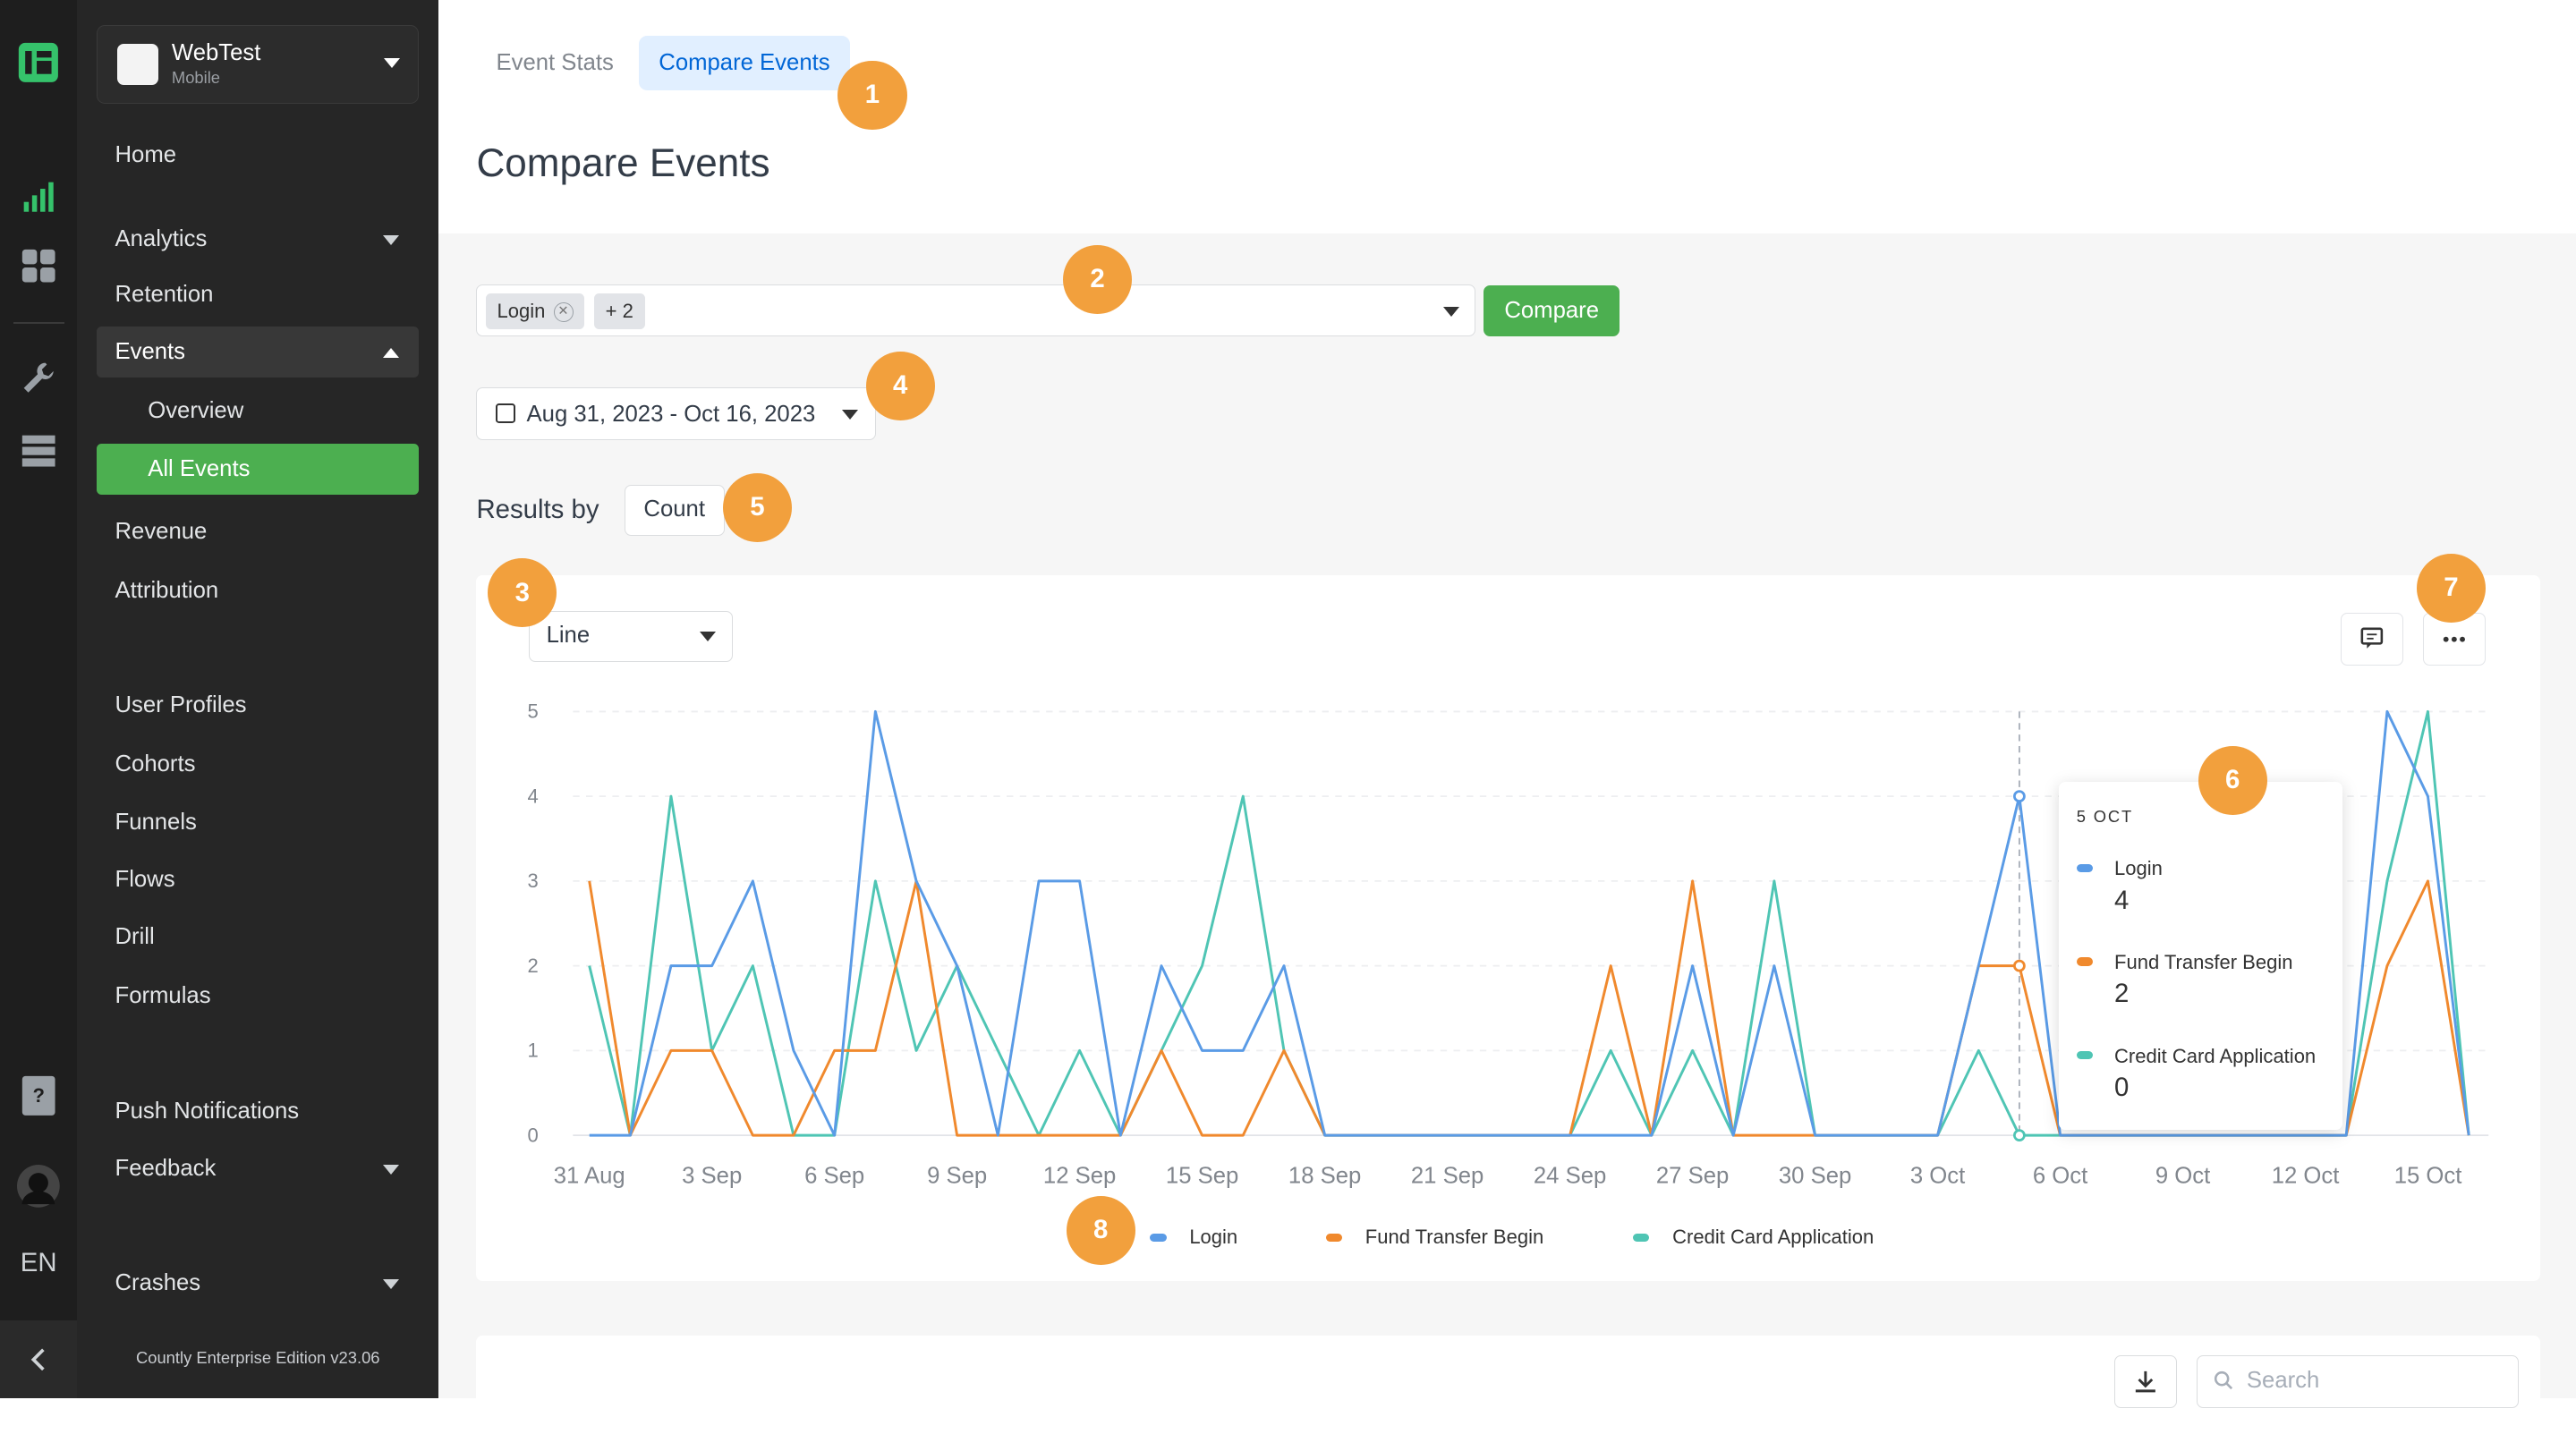 Image resolution: width=2576 pixels, height=1434 pixels. I want to click on analytics-chart-icon, so click(38, 197).